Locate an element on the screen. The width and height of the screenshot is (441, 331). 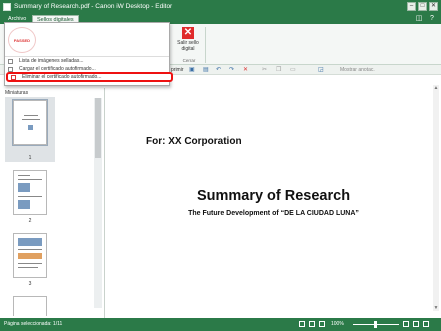
stamp-text: PASSED is located at coordinates (22, 40).